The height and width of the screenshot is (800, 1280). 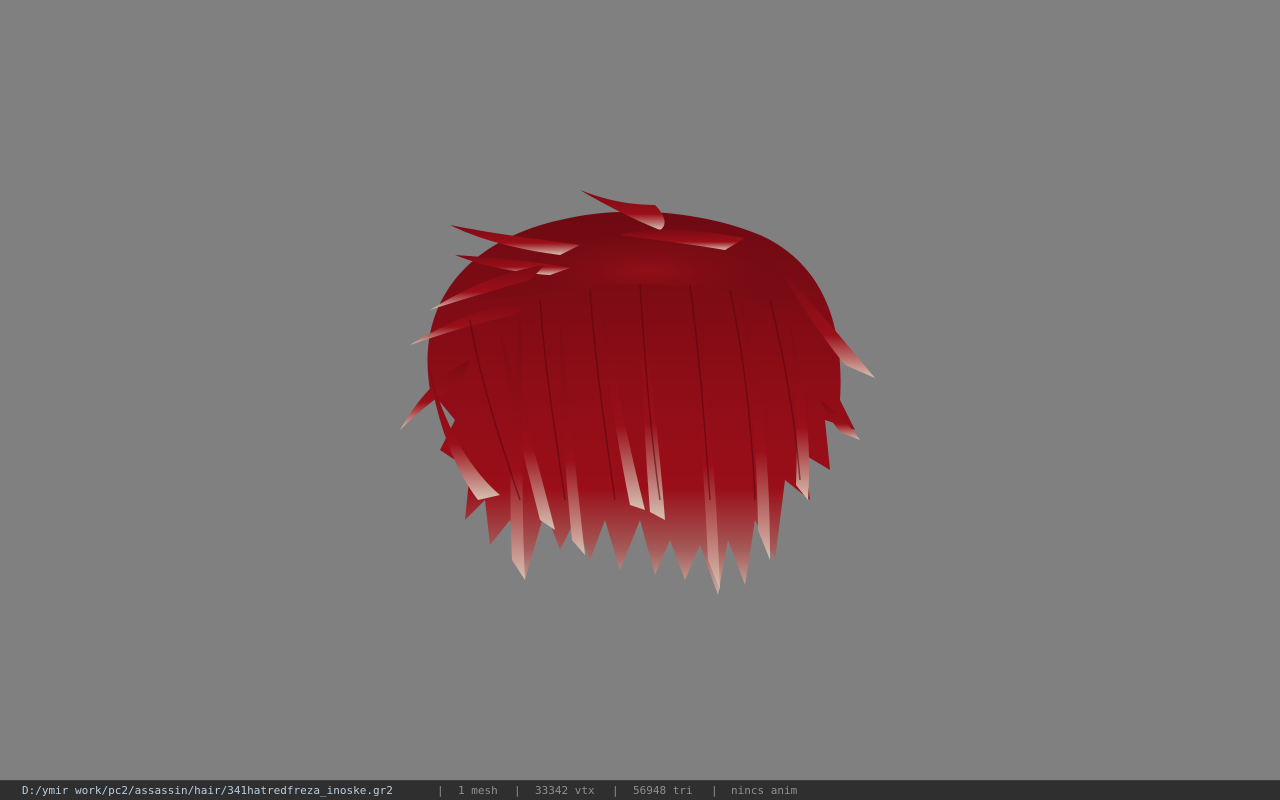 I want to click on vertex-count-label: 33342 vtx, so click(x=565, y=790).